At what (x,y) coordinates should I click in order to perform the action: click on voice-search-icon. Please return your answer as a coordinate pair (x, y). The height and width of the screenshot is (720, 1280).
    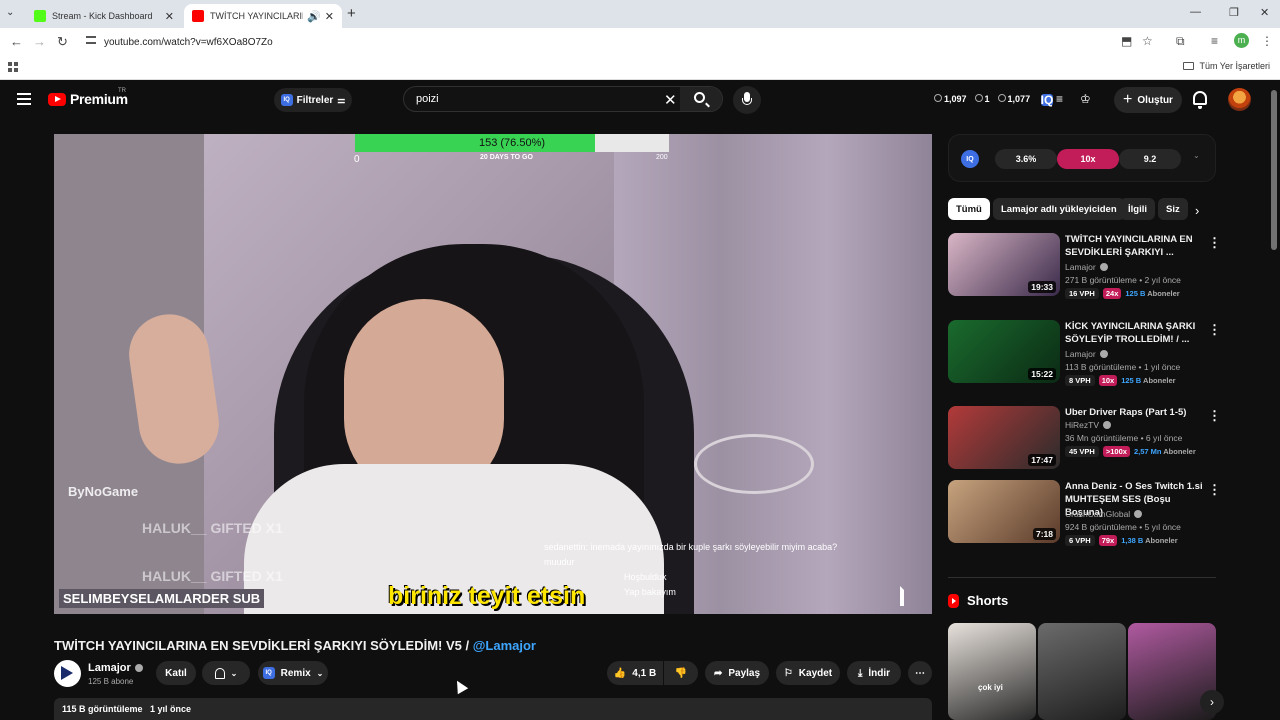
    Looking at the image, I should click on (747, 100).